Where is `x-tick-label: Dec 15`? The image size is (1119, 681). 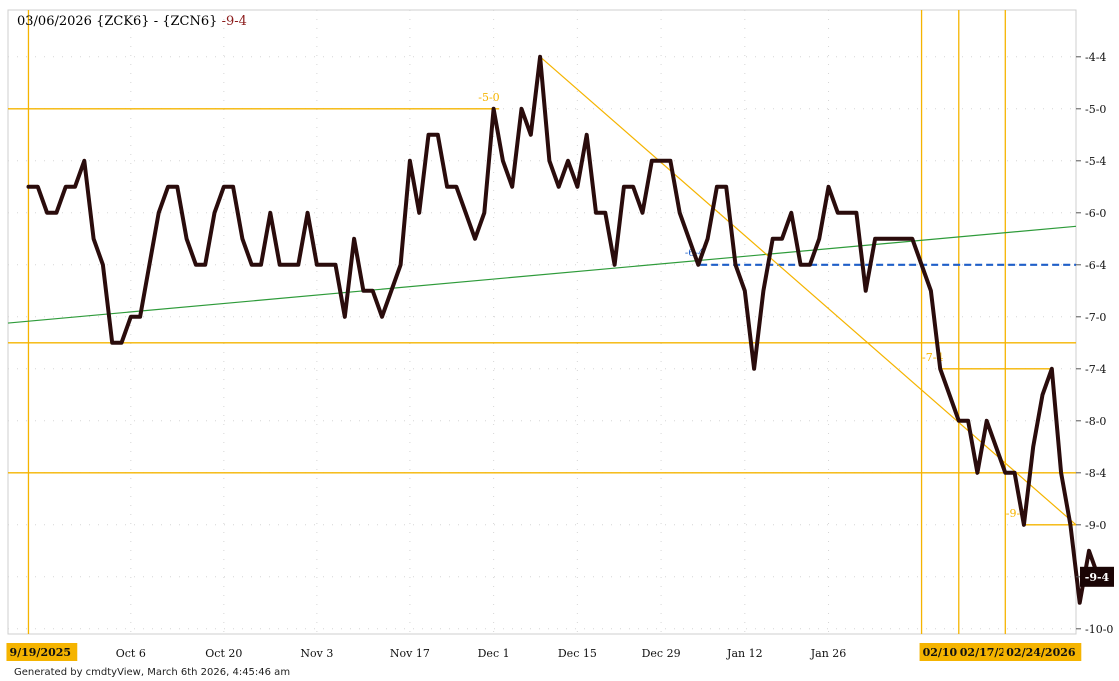
x-tick-label: Dec 15 is located at coordinates (577, 653).